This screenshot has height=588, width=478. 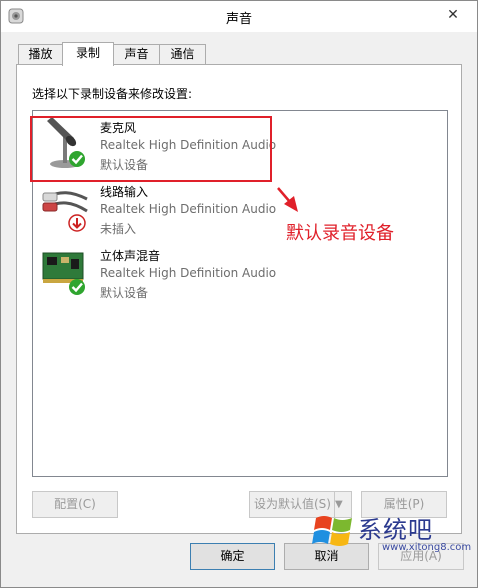 I want to click on title-bar: 声音 ✕, so click(x=239, y=16).